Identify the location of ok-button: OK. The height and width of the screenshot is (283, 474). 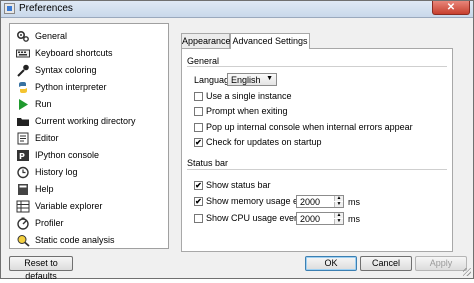
(331, 263).